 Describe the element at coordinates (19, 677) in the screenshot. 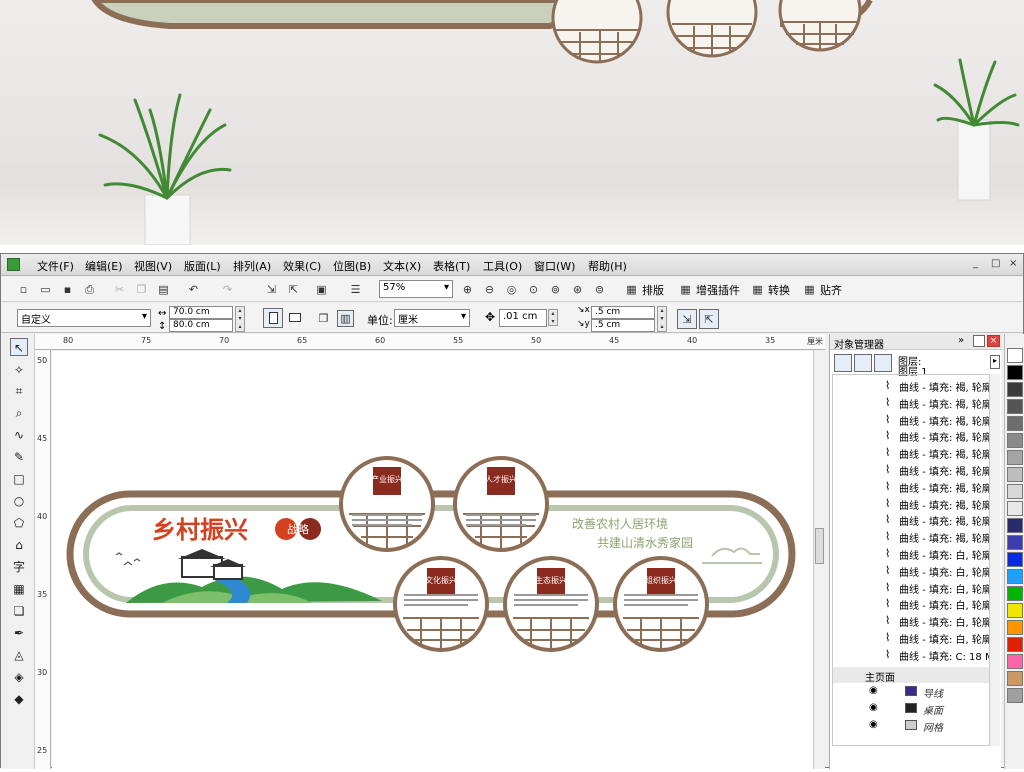

I see `fill-tool-icon: ◈` at that location.